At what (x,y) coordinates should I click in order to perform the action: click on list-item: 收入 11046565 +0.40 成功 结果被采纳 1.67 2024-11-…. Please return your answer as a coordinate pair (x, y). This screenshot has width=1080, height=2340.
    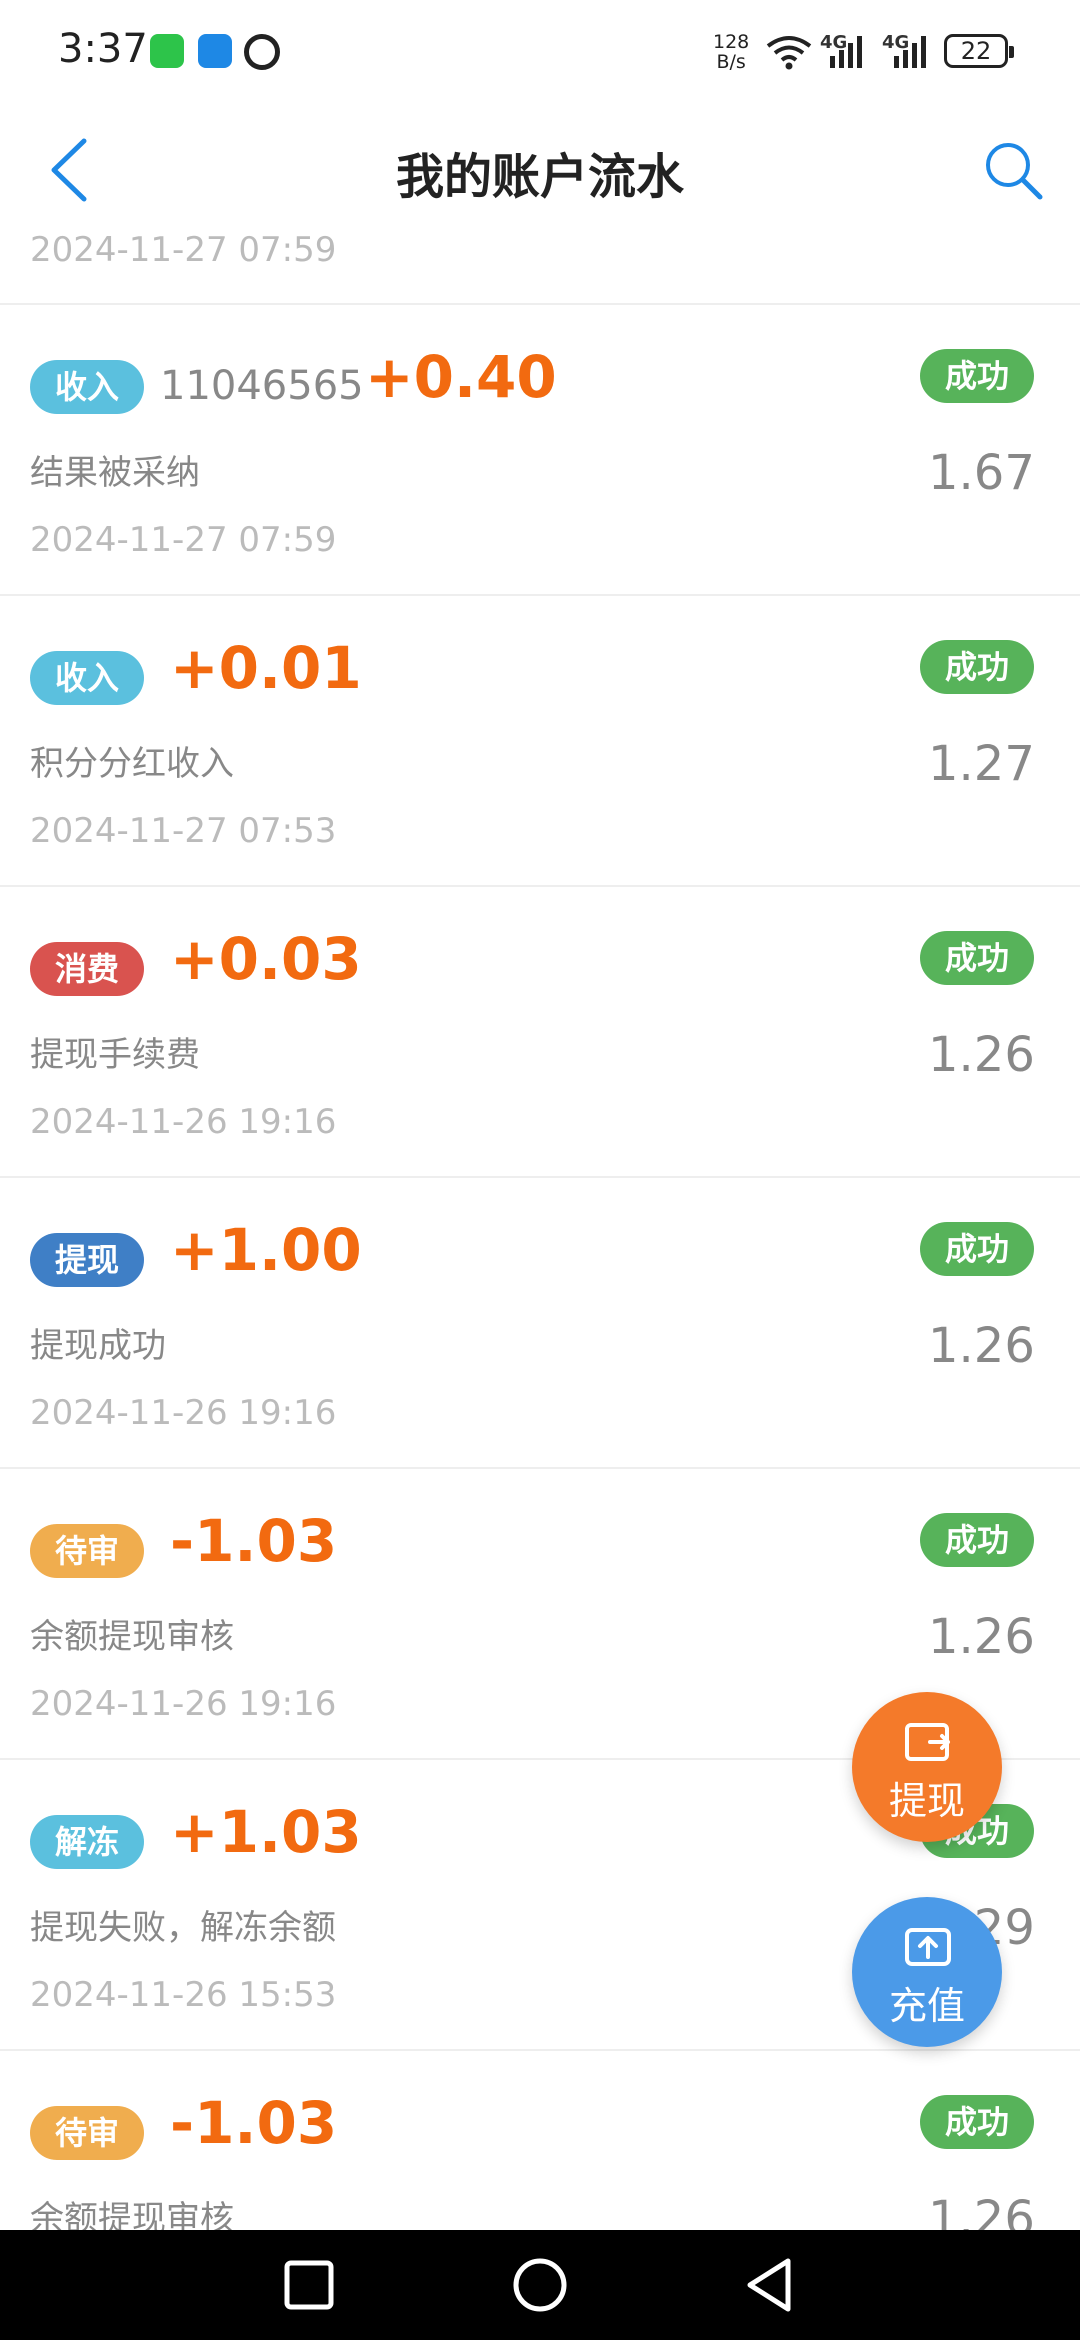
    Looking at the image, I should click on (540, 450).